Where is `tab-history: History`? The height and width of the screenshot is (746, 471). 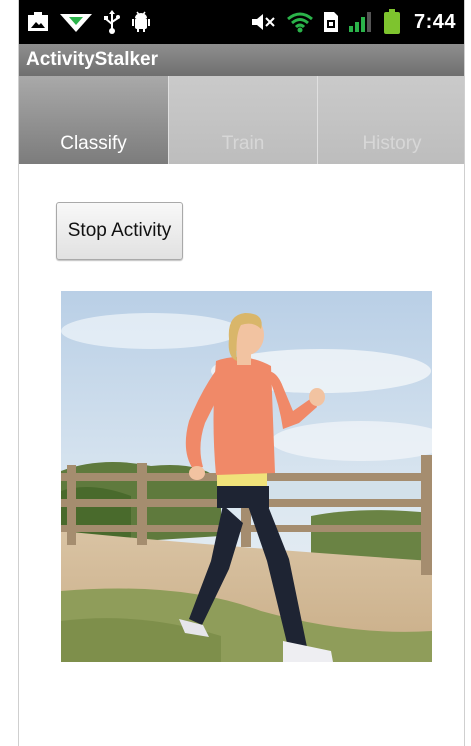
tab-history: History is located at coordinates (390, 120).